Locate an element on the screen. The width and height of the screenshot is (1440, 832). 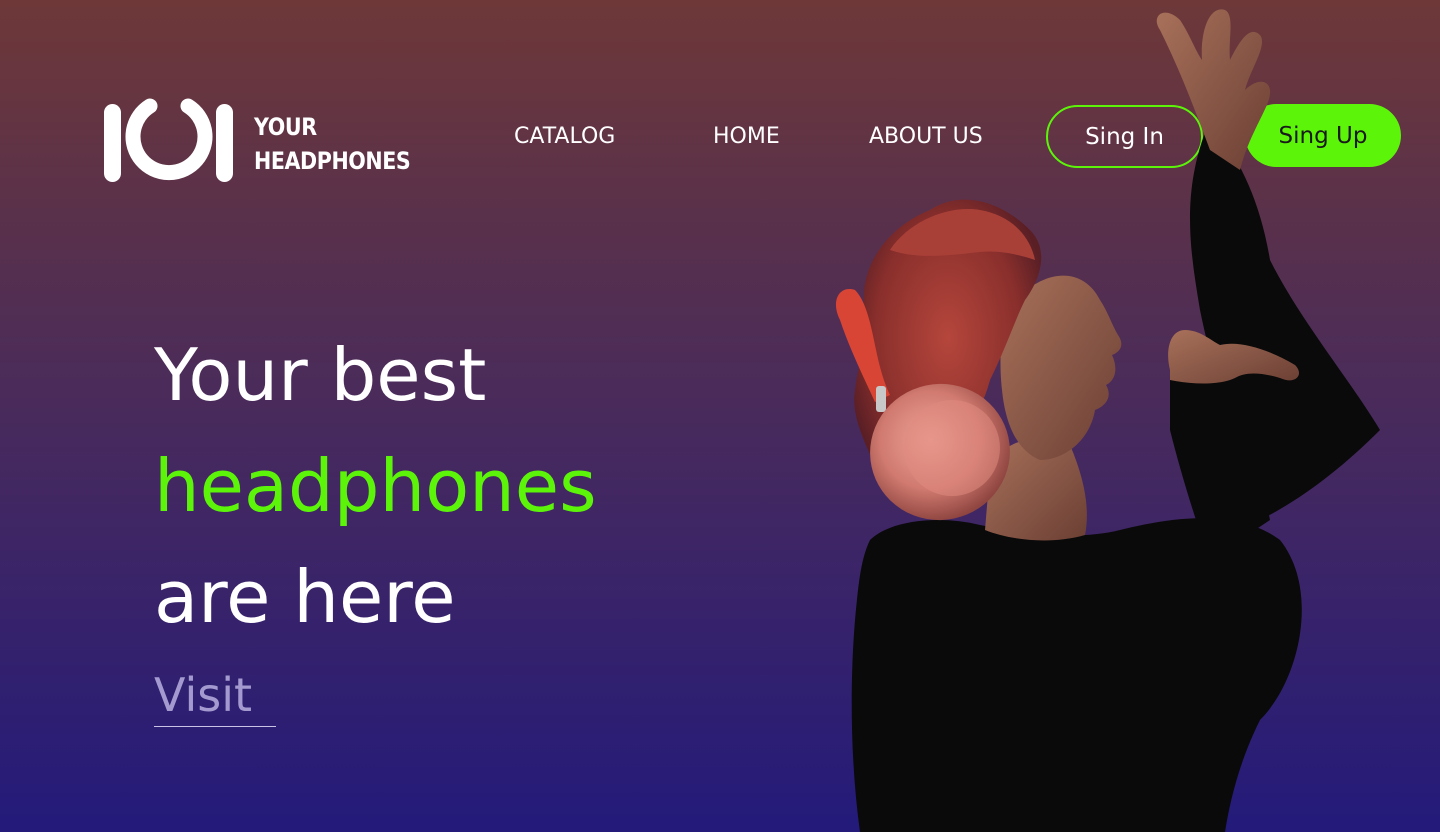
brand-logo: YOUR HEADPHONES is located at coordinates (270, 144).